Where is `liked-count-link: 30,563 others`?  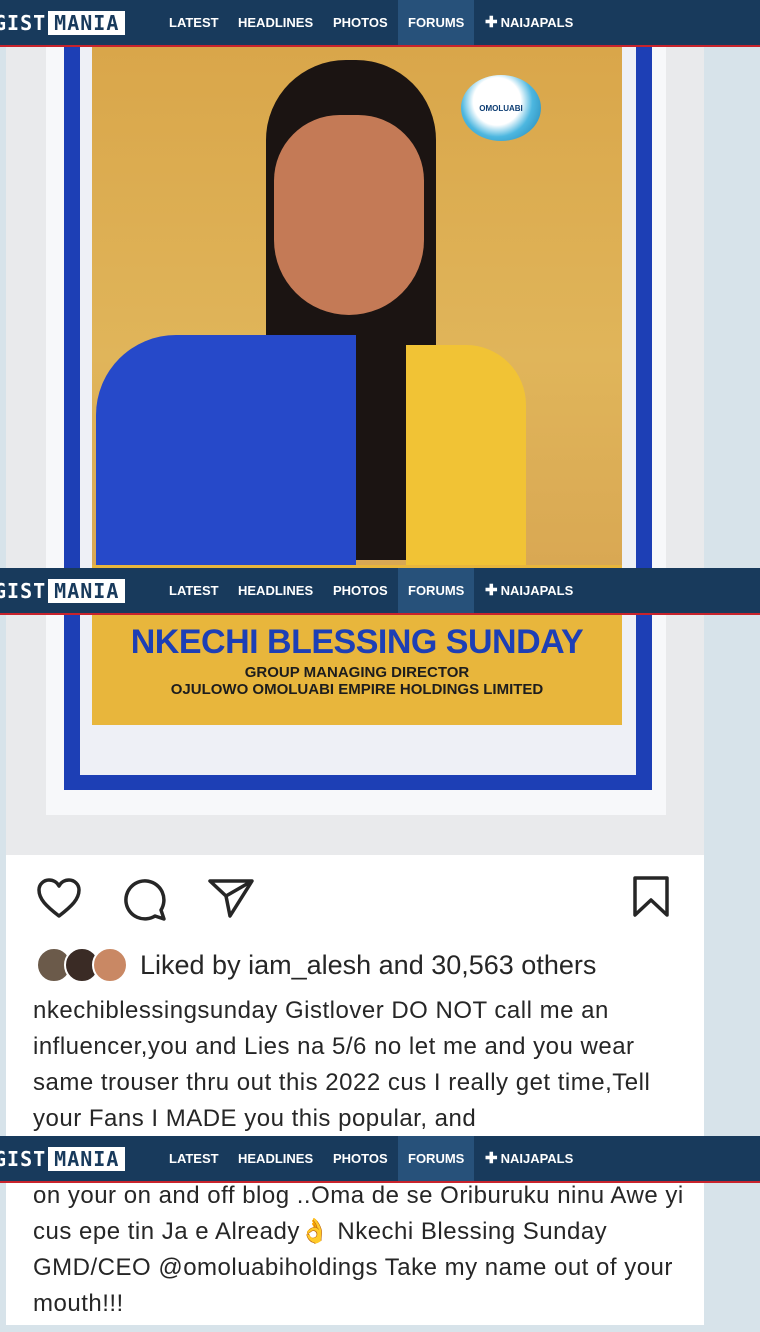
liked-count-link: 30,563 others is located at coordinates (513, 965).